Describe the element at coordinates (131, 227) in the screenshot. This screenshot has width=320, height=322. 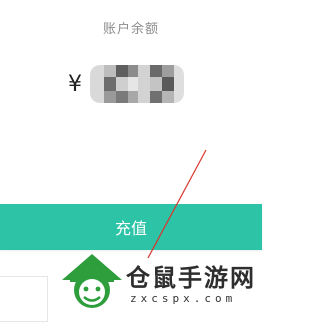
I see `recharge-button: 充值` at that location.